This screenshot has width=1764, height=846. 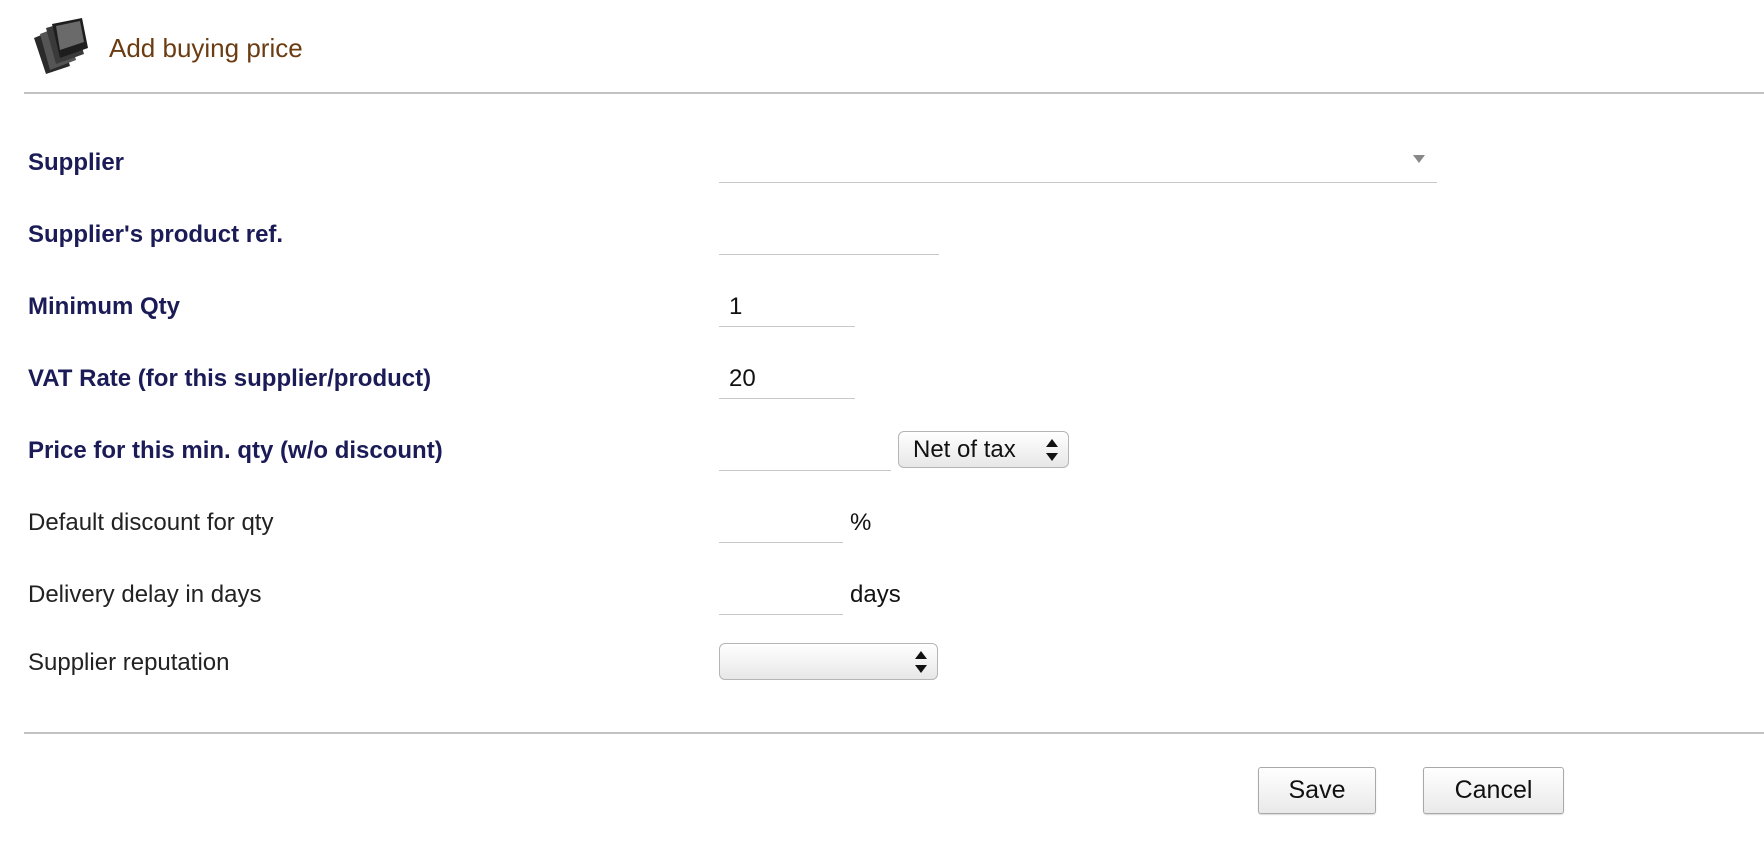 What do you see at coordinates (1317, 790) in the screenshot?
I see `save-button: Save` at bounding box center [1317, 790].